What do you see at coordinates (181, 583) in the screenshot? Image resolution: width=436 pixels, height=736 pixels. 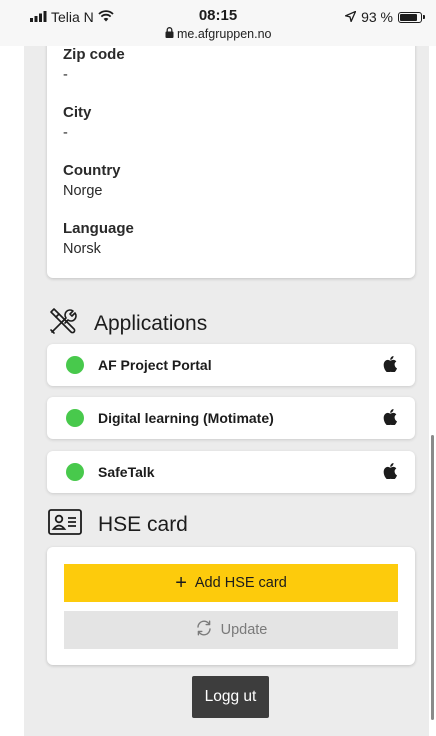 I see `plus-icon: +` at bounding box center [181, 583].